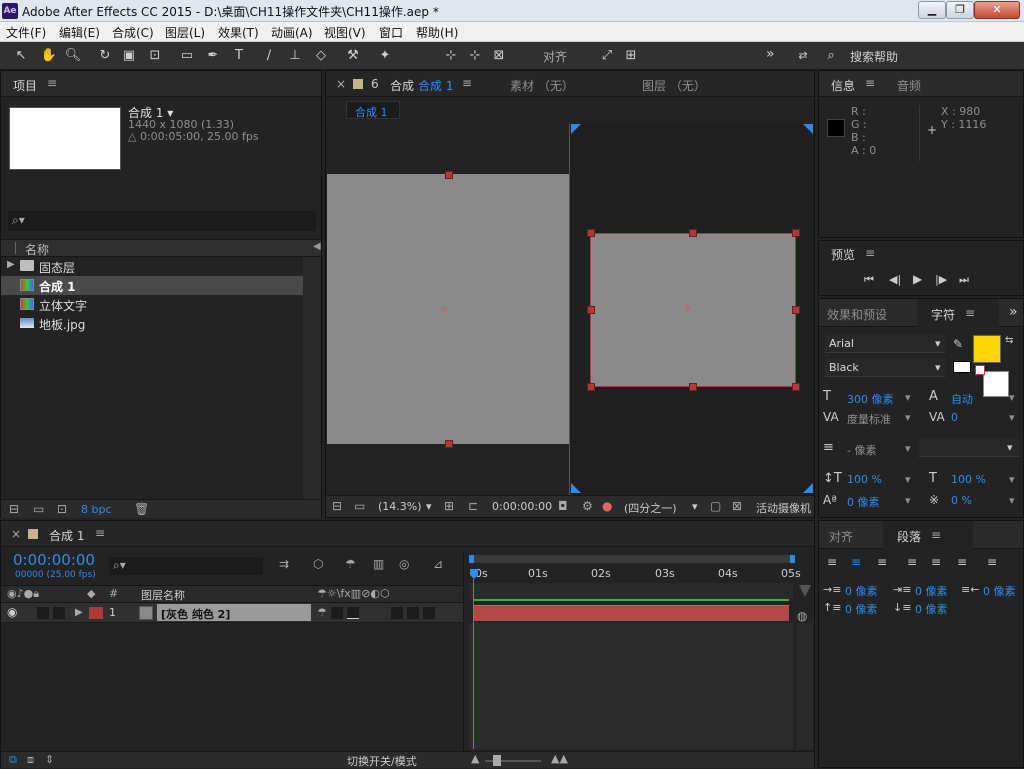 The width and height of the screenshot is (1024, 769). Describe the element at coordinates (25, 85) in the screenshot. I see `project-title: 项目` at that location.